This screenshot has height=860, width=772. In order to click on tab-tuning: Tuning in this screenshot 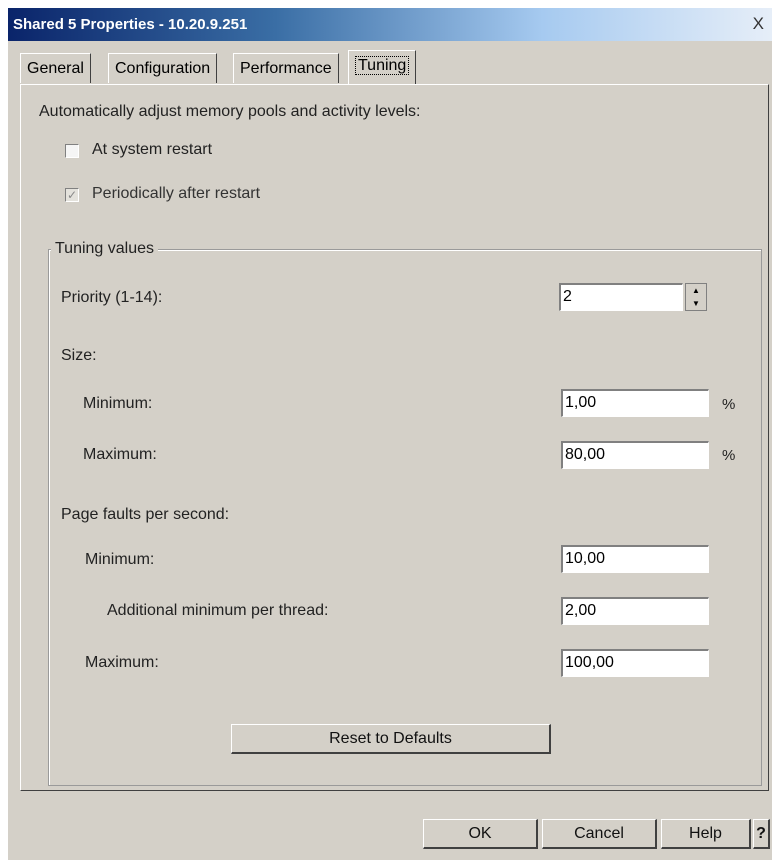, I will do `click(382, 67)`.